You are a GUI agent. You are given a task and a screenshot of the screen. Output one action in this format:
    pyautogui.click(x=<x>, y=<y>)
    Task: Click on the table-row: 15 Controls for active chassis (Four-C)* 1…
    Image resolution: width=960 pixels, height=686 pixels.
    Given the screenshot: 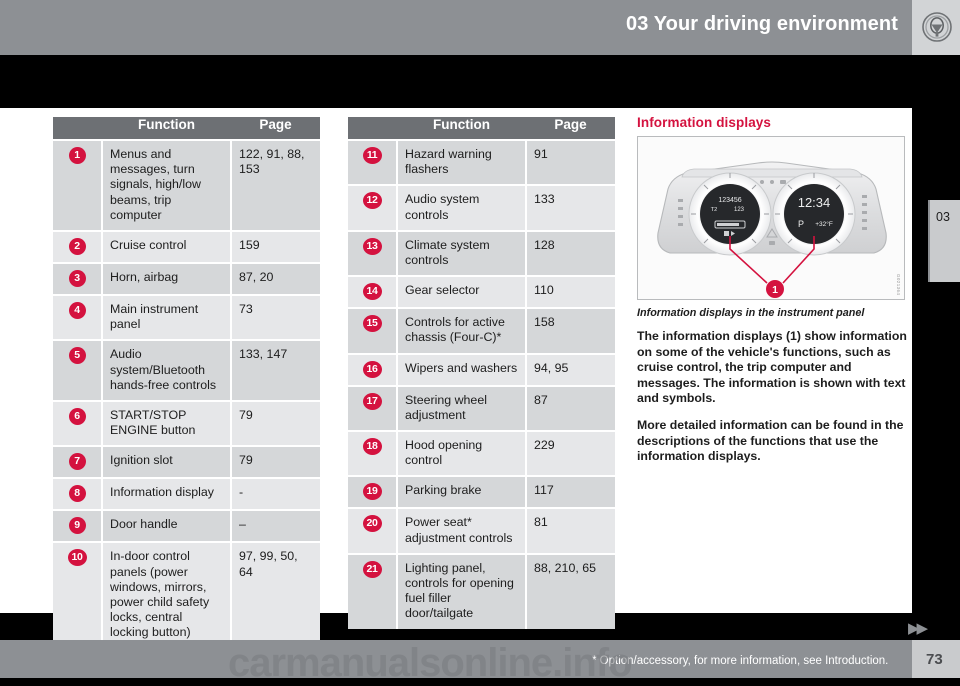 What is the action you would take?
    pyautogui.click(x=481, y=330)
    